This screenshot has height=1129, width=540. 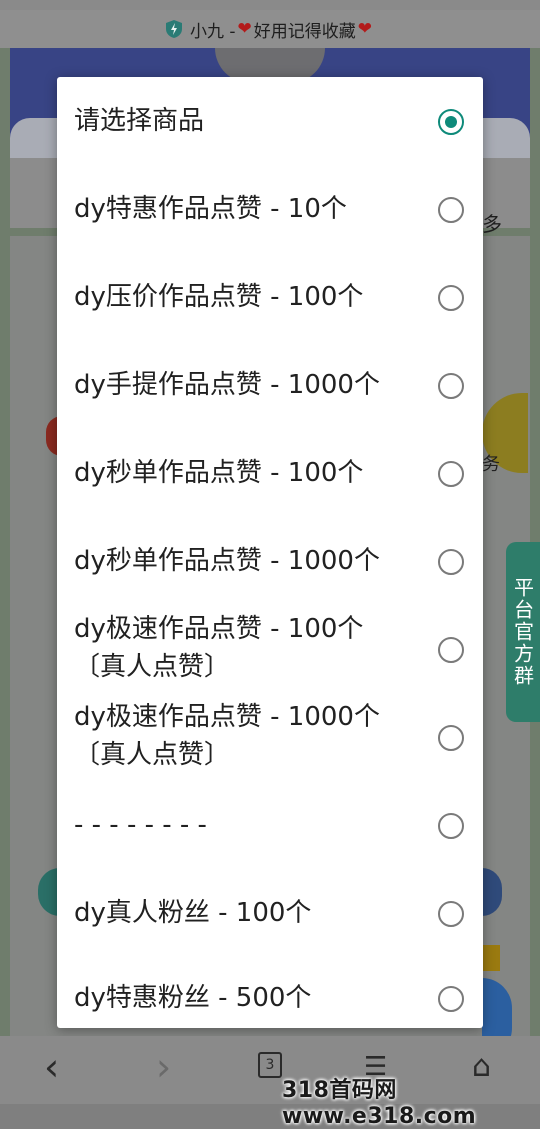 I want to click on option-label: 请选择商品, so click(x=139, y=121).